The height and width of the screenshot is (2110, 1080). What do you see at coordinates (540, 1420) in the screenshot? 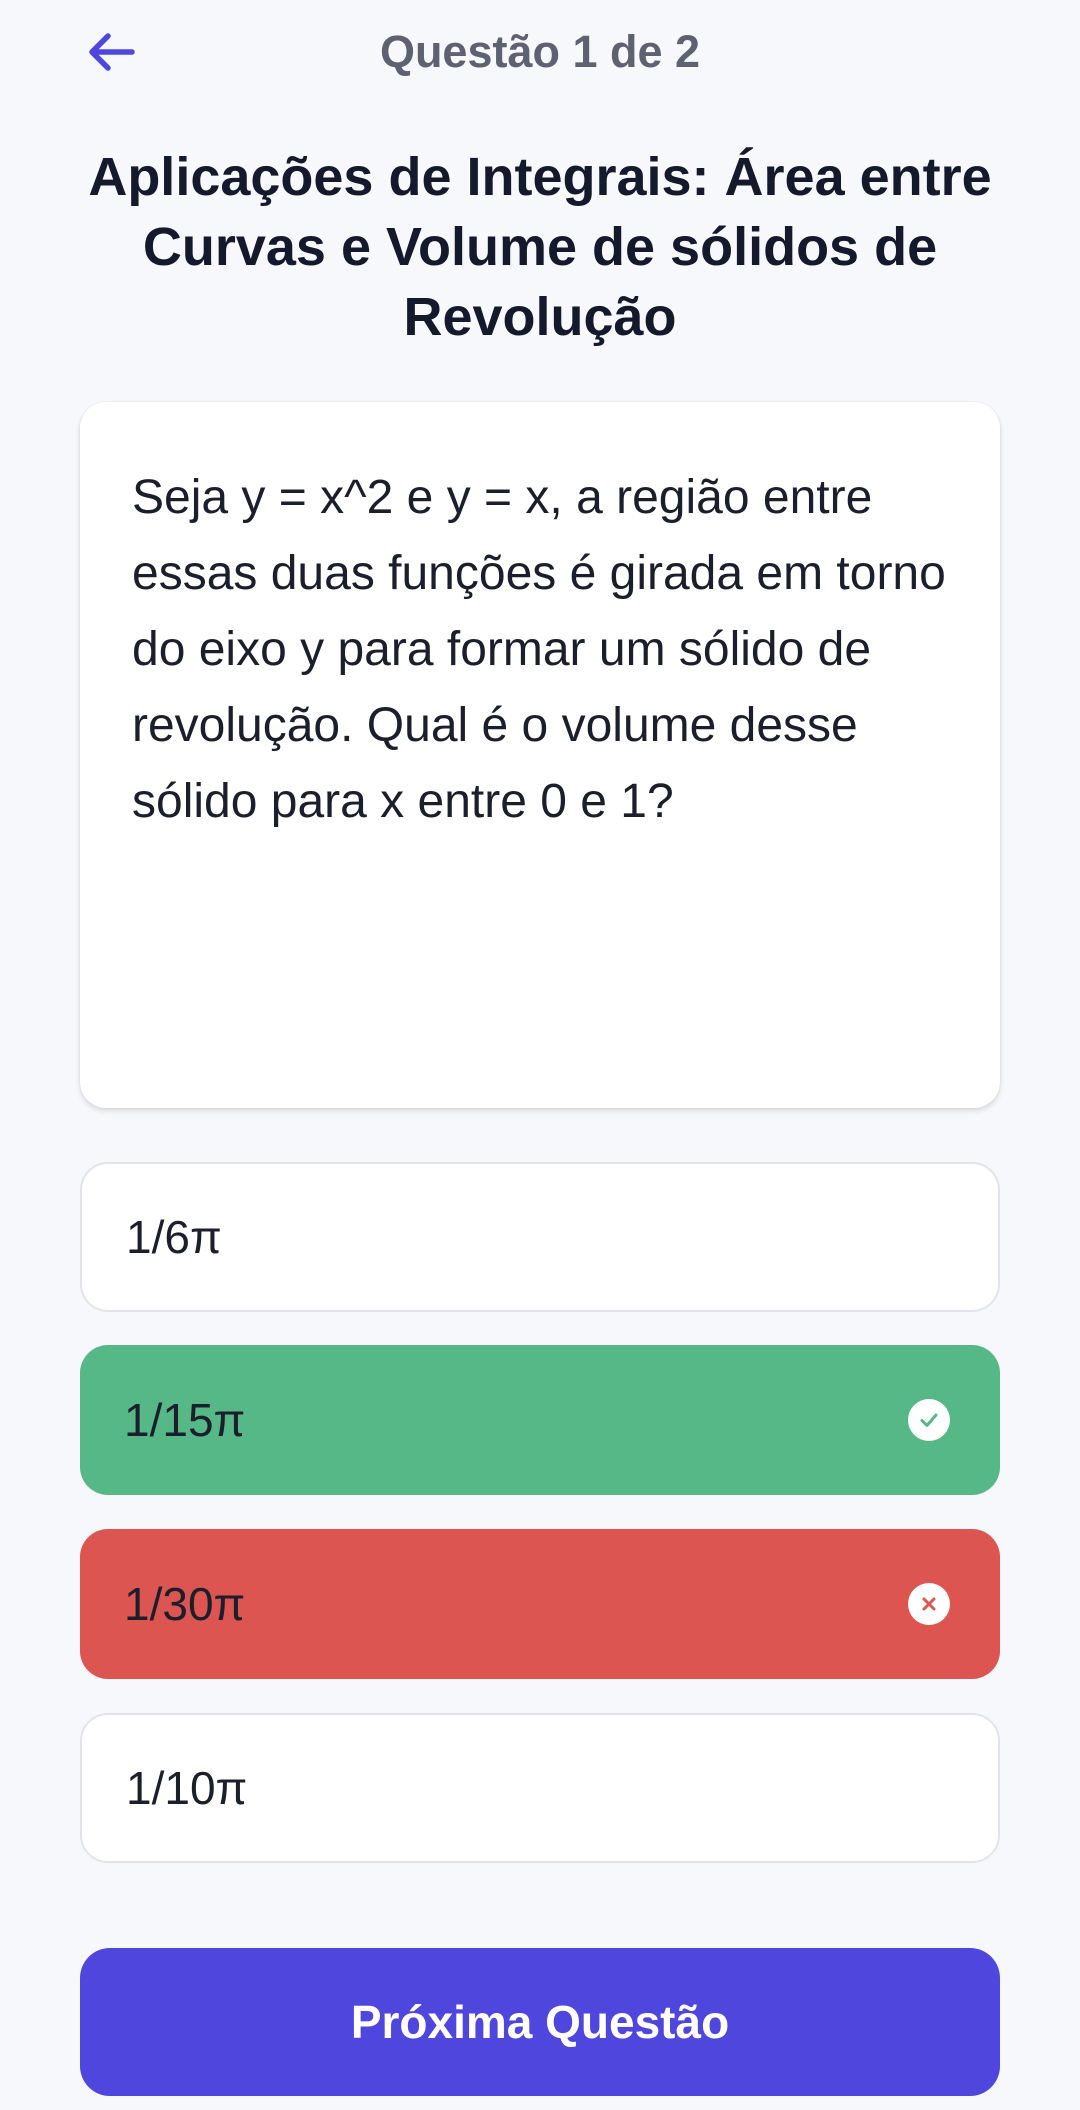
I see `answer-option-2: 1/15π` at bounding box center [540, 1420].